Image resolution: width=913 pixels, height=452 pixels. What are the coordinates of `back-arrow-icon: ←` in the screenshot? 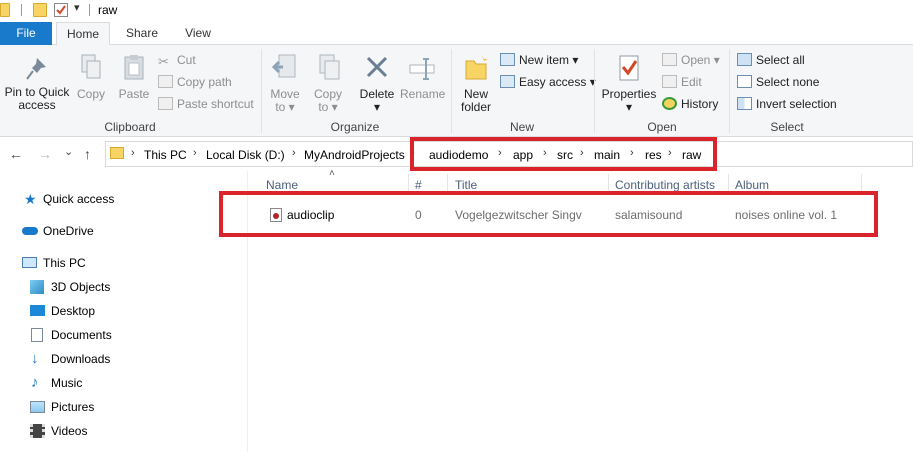 It's located at (16, 154).